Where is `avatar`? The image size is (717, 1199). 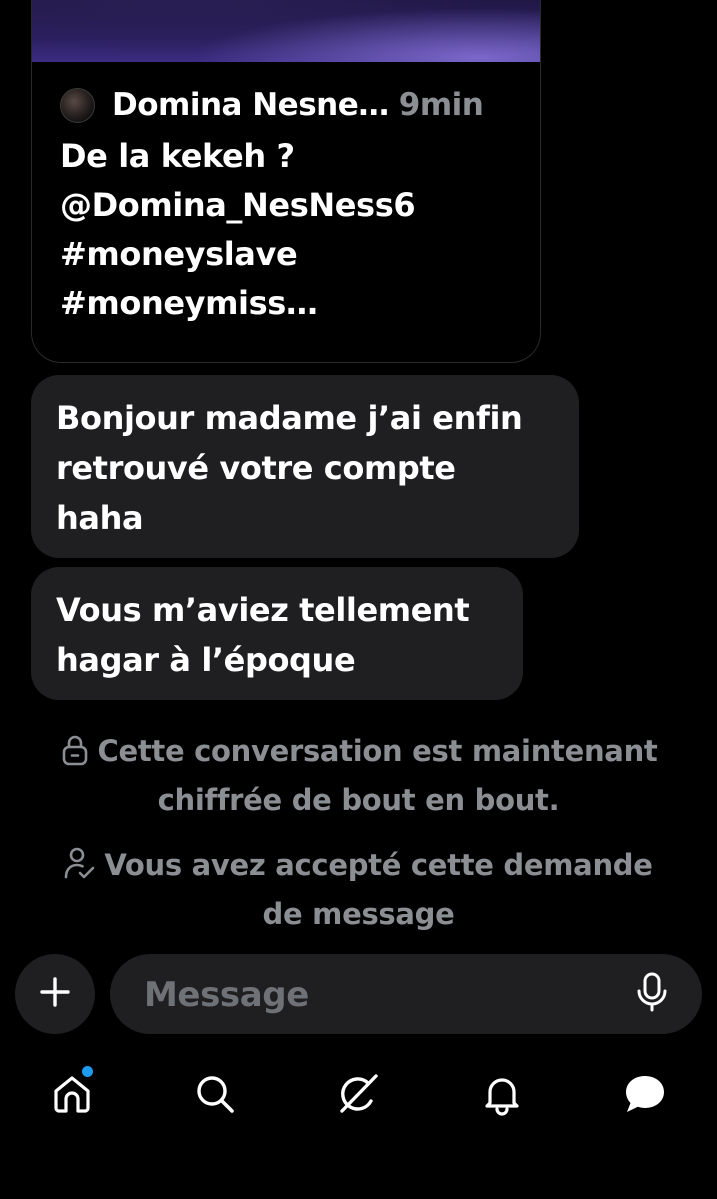
avatar is located at coordinates (77, 105).